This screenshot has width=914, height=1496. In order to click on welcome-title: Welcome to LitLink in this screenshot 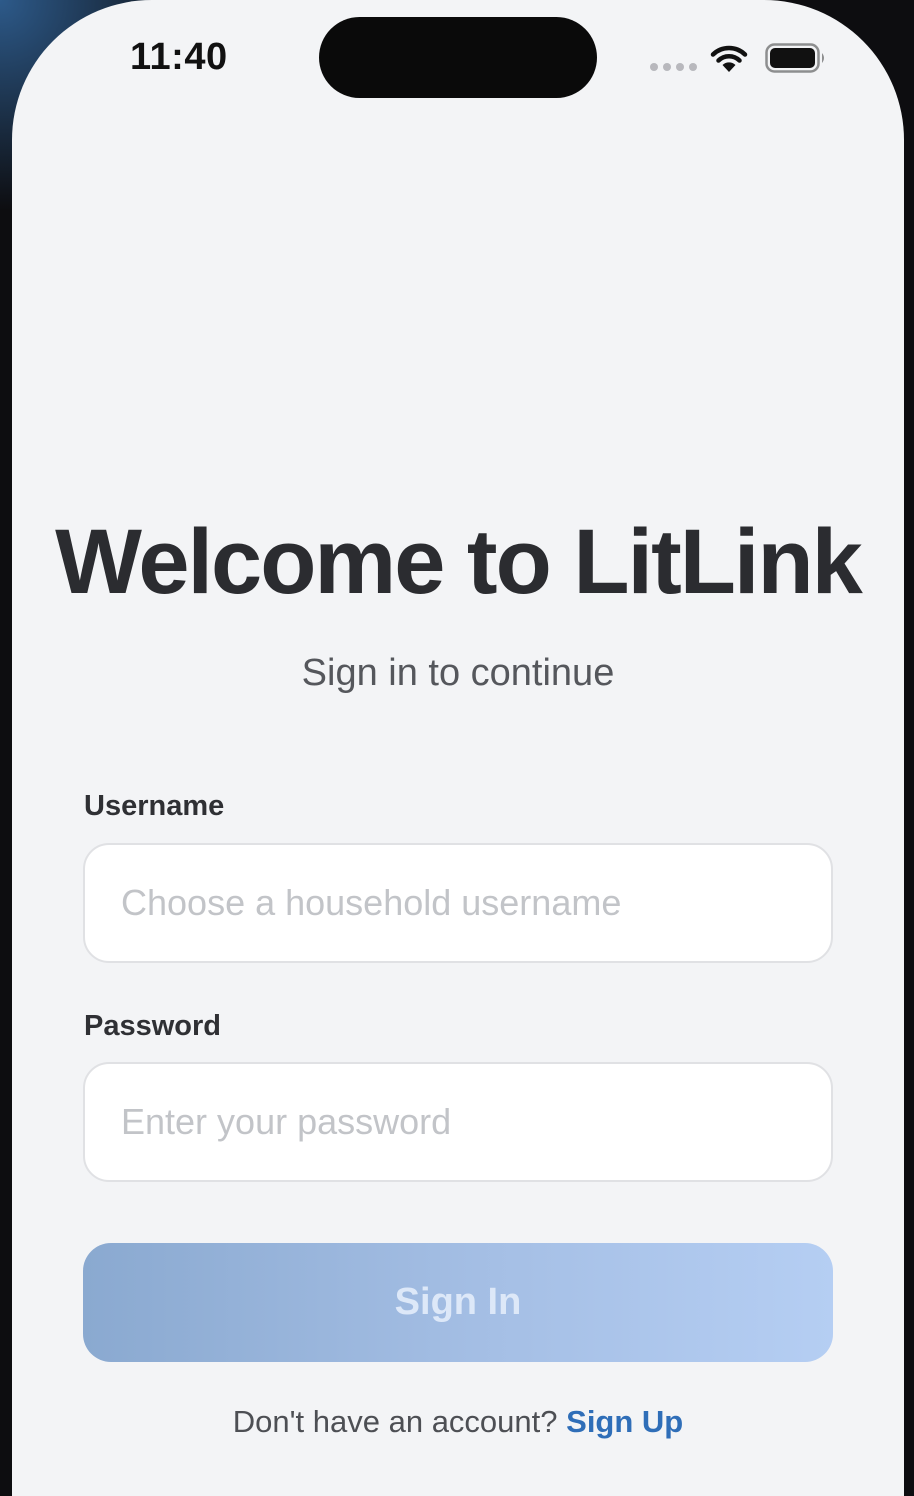, I will do `click(459, 562)`.